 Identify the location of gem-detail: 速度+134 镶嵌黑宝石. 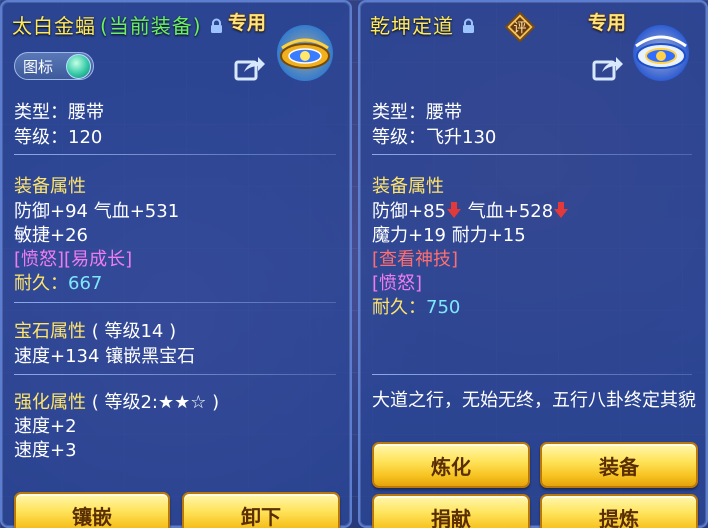
(105, 356).